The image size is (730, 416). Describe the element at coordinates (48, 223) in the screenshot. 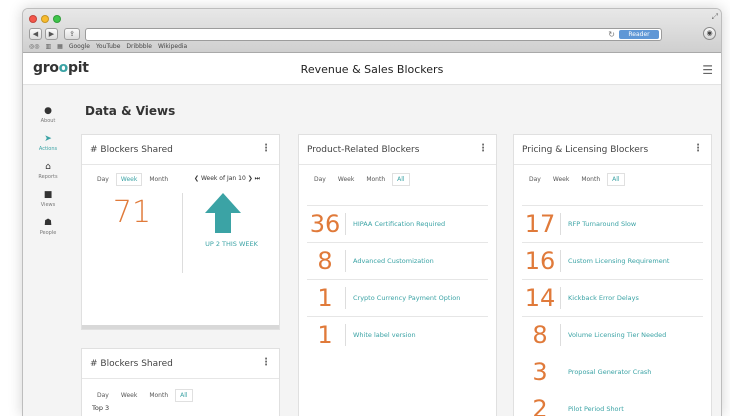

I see `people-icon: ☗` at that location.